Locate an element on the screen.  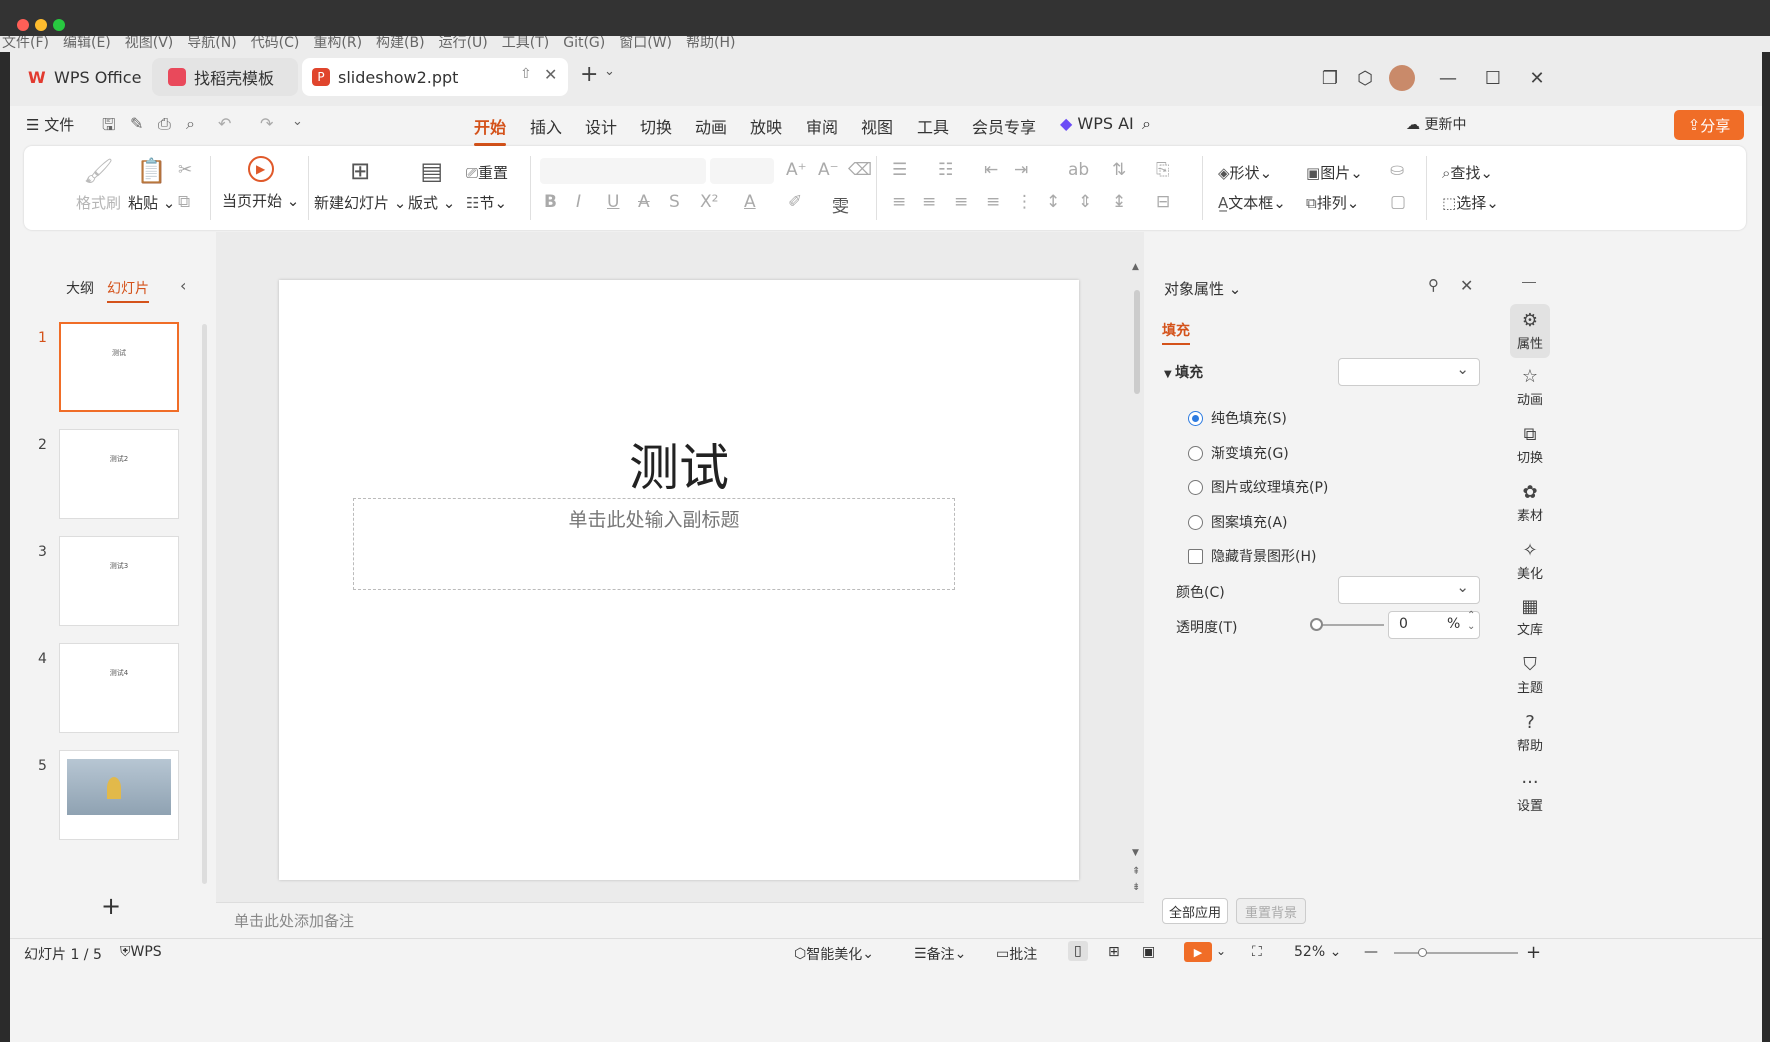
menu-member: 会员专享 is located at coordinates (1004, 126).